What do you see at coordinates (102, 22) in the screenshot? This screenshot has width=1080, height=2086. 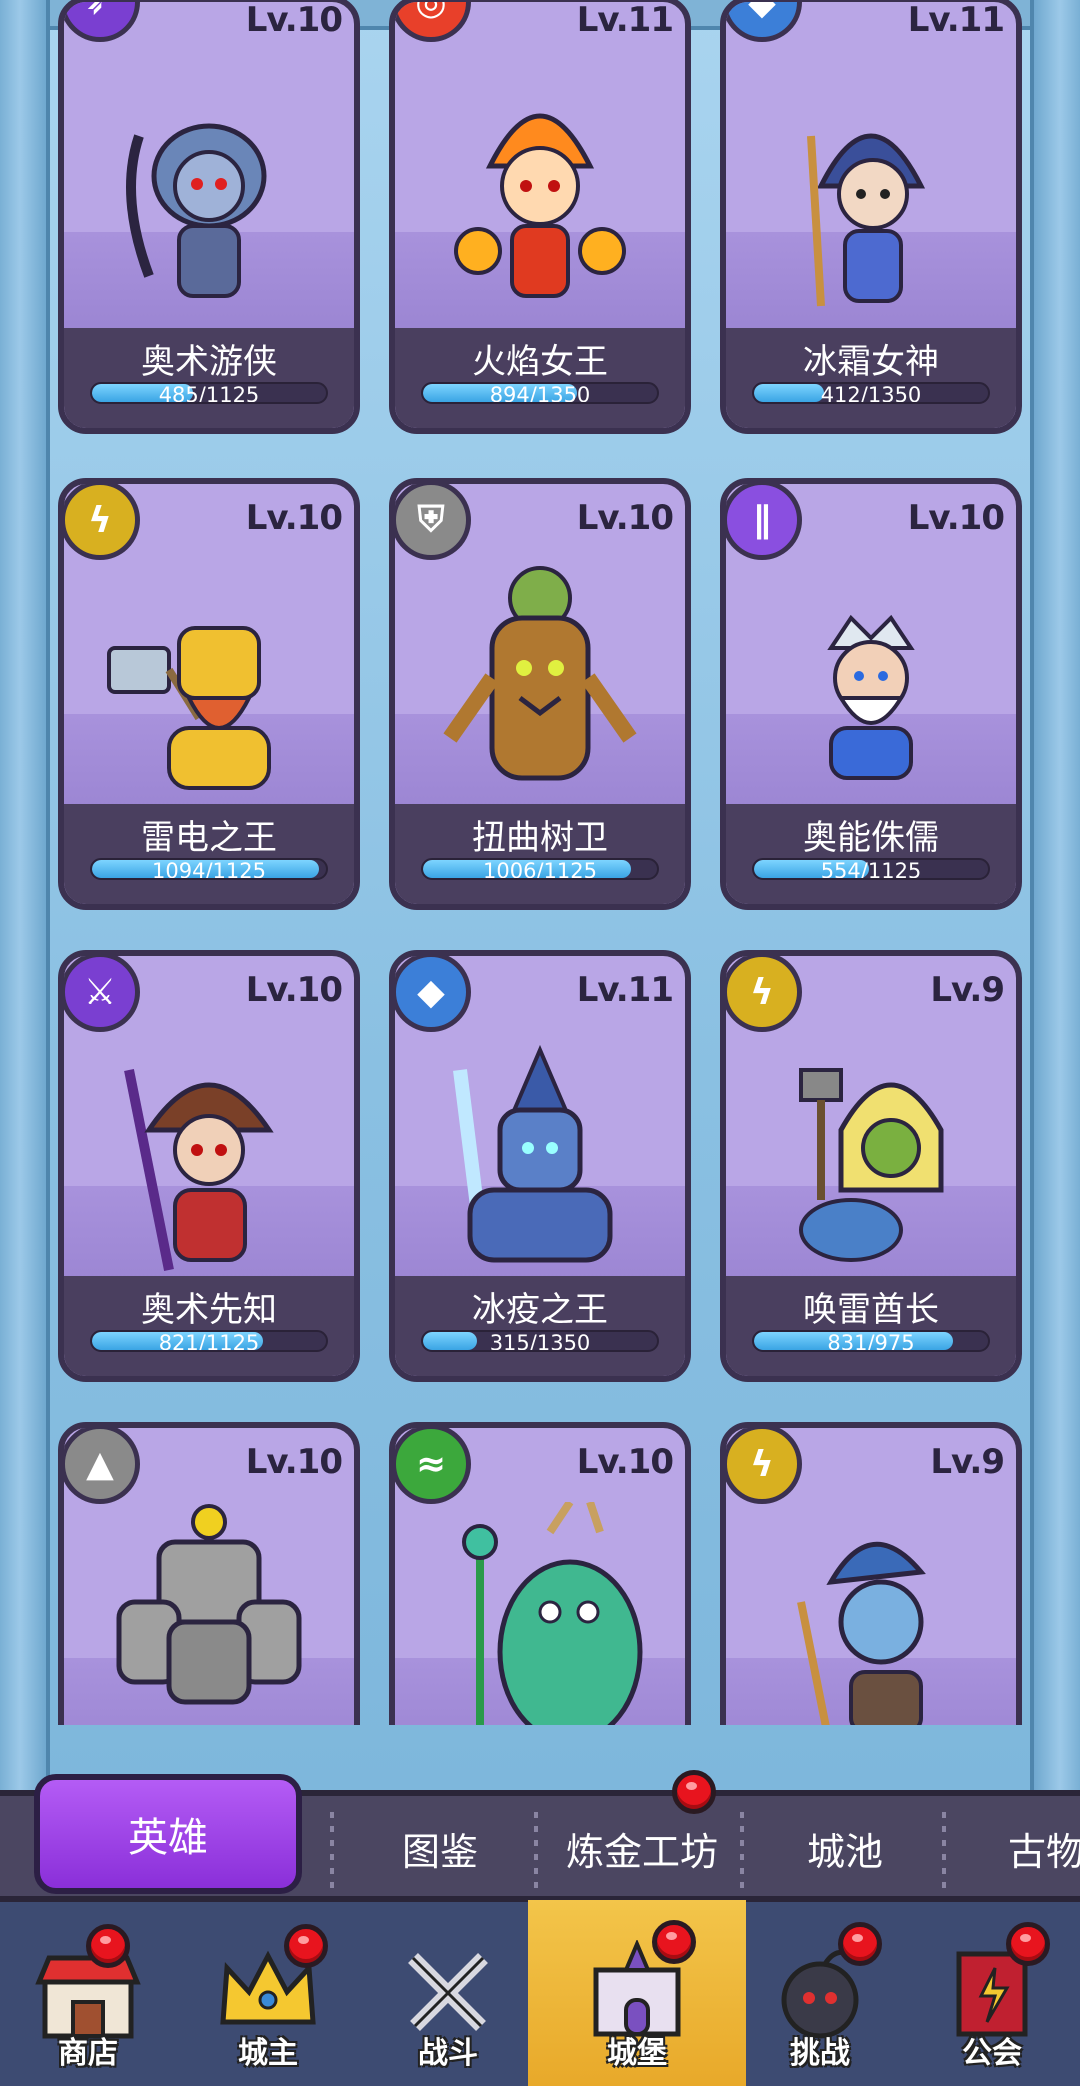 I see `arcane-bow-icon: ➶` at bounding box center [102, 22].